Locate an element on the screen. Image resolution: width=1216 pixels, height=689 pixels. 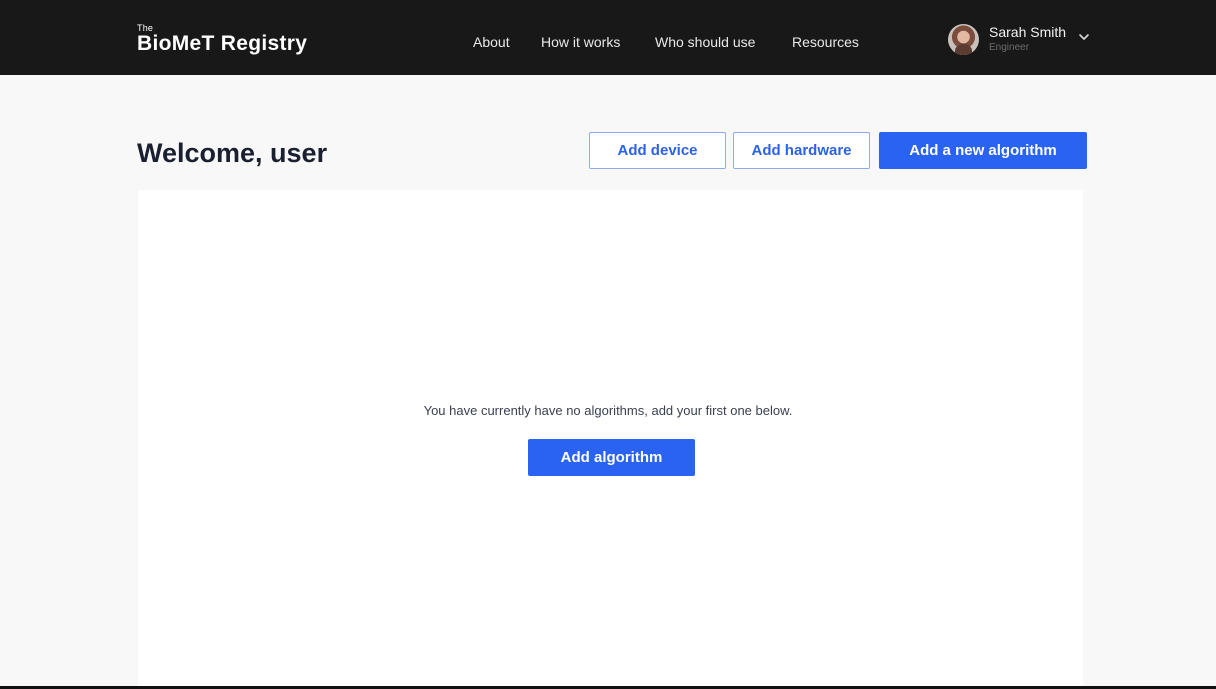
add-new-algorithm-button: Add a new algorithm is located at coordinates (983, 150).